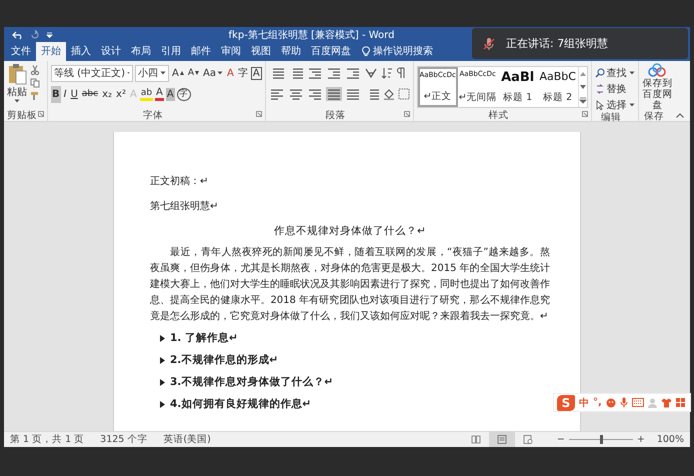 The height and width of the screenshot is (476, 694). Describe the element at coordinates (141, 51) in the screenshot. I see `ribbon-tab: 布局` at that location.